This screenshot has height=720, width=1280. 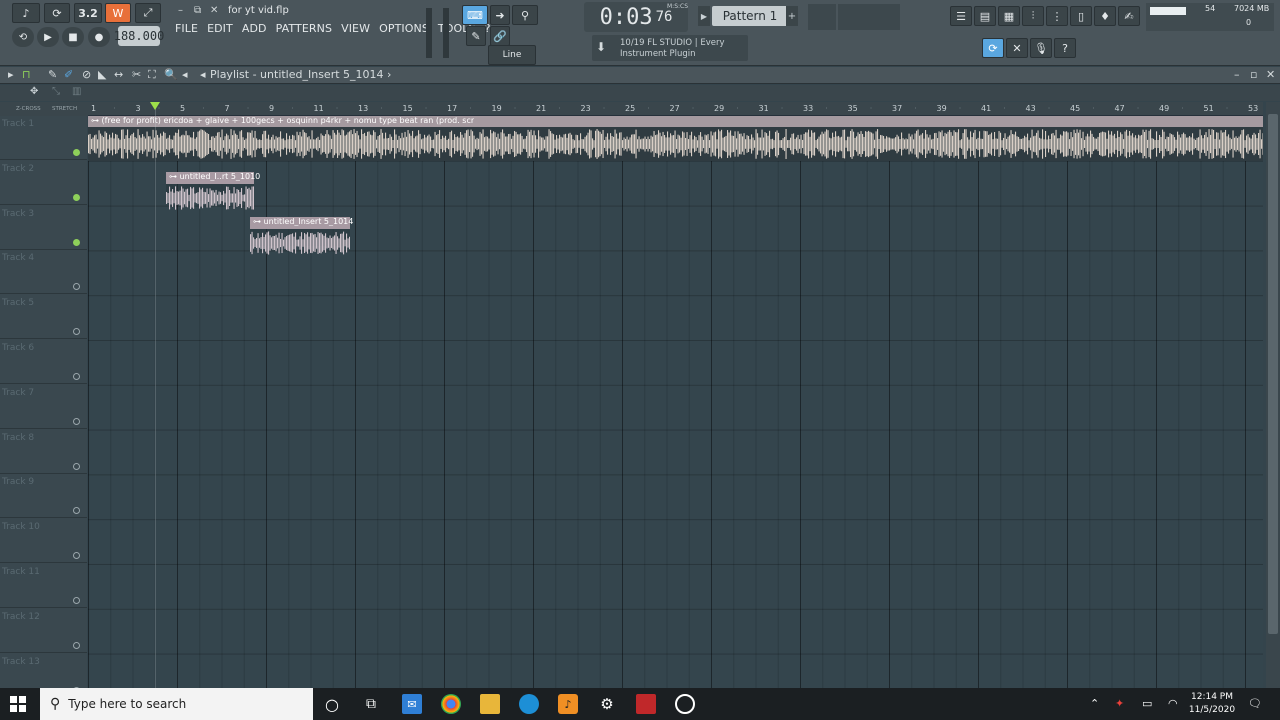 I want to click on chrome-icon, so click(x=451, y=704).